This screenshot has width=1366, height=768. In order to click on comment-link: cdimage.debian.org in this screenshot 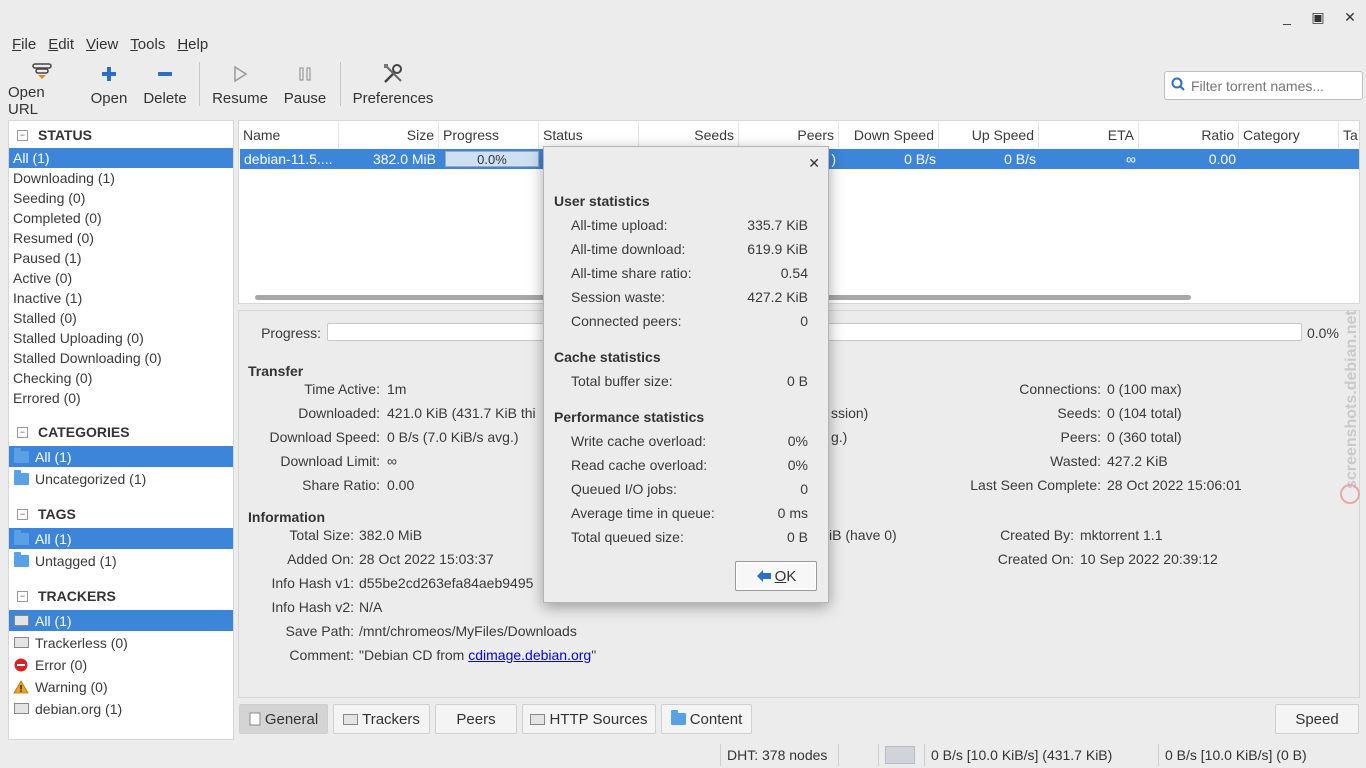, I will do `click(529, 655)`.